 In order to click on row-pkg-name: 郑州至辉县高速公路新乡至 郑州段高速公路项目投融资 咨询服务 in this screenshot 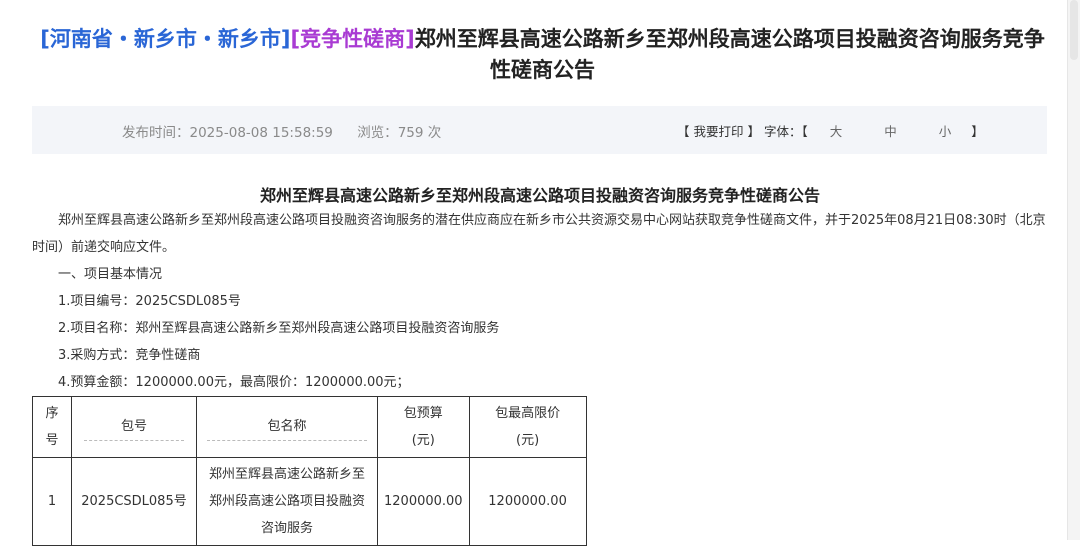, I will do `click(287, 501)`.